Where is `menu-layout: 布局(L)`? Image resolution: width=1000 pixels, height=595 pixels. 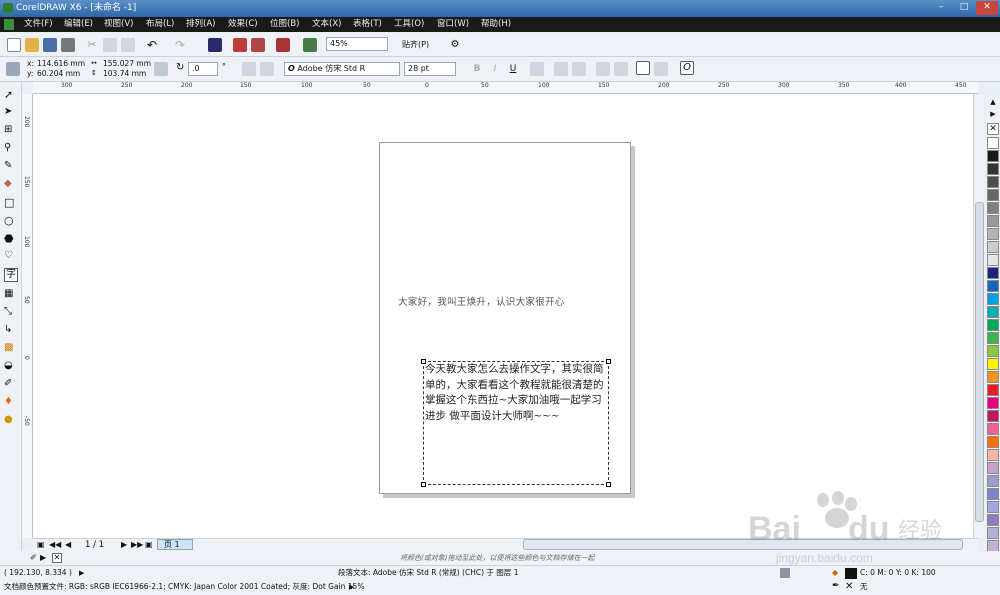
menu-layout: 布局(L) is located at coordinates (160, 24).